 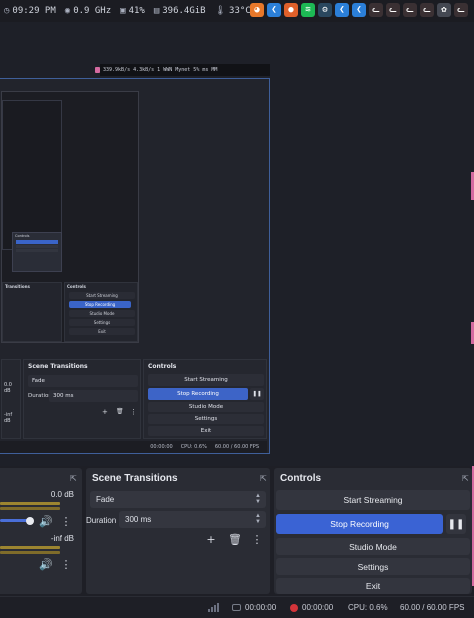 I want to click on scene-transitions-title: Scene Transitions, so click(x=135, y=478).